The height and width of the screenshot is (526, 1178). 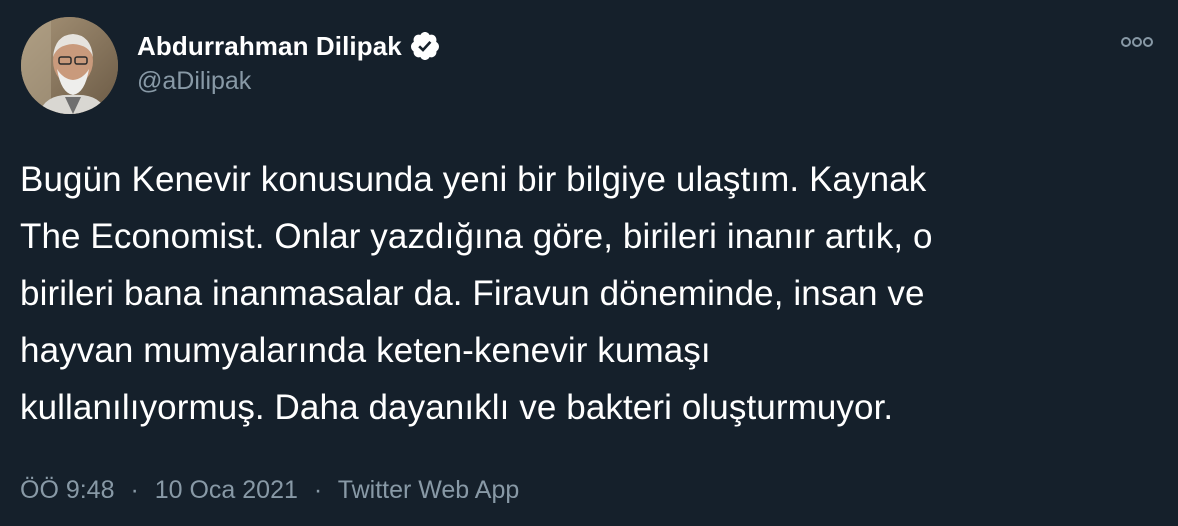 What do you see at coordinates (365, 350) in the screenshot?
I see `tweet-text-line: hayvan mumyalarında keten-kenevir kumaşı` at bounding box center [365, 350].